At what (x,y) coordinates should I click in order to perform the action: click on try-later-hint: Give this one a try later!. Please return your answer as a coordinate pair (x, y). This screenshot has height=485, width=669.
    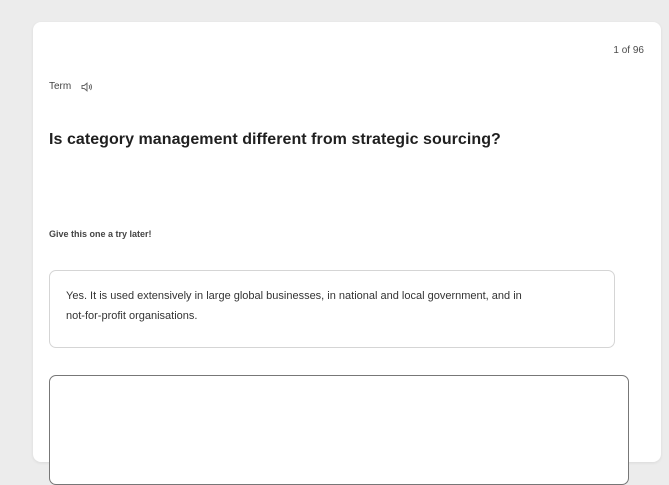
    Looking at the image, I should click on (100, 234).